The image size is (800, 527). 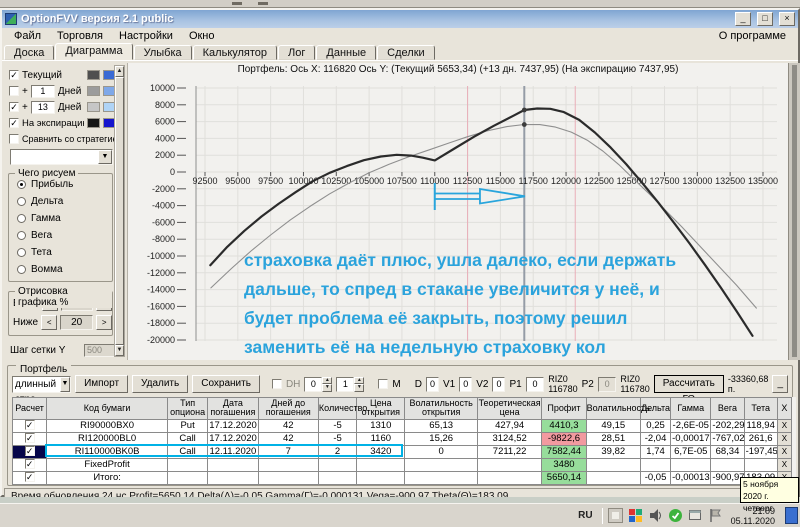 I want to click on spinner-value: 0, so click(x=313, y=384).